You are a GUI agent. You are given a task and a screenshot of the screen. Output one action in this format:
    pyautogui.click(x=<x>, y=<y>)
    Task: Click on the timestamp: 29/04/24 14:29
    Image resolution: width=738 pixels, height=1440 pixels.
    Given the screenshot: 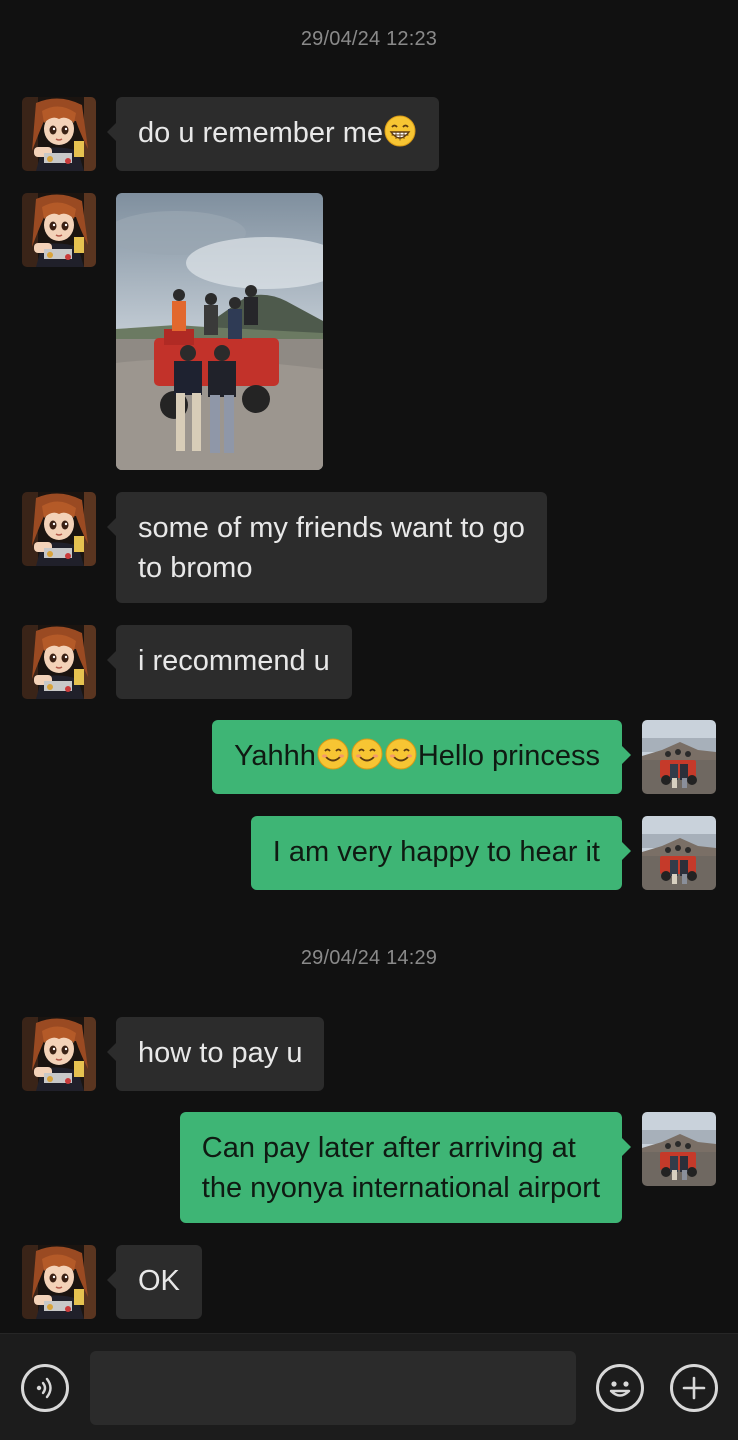 What is the action you would take?
    pyautogui.click(x=369, y=958)
    